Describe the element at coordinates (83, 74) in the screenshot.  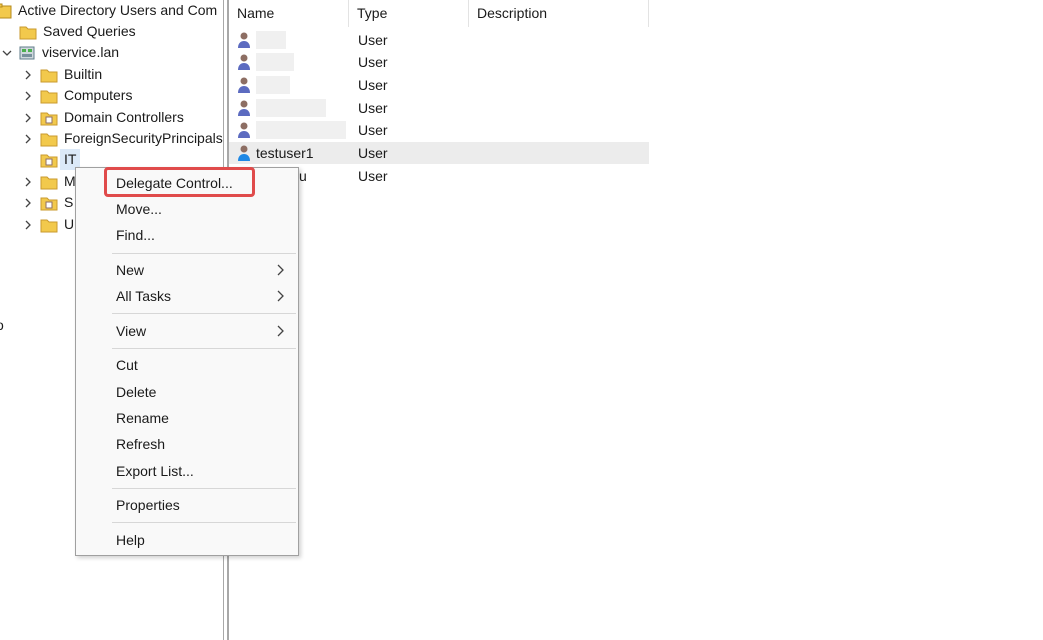
I see `tree-item-label: Builtin` at that location.